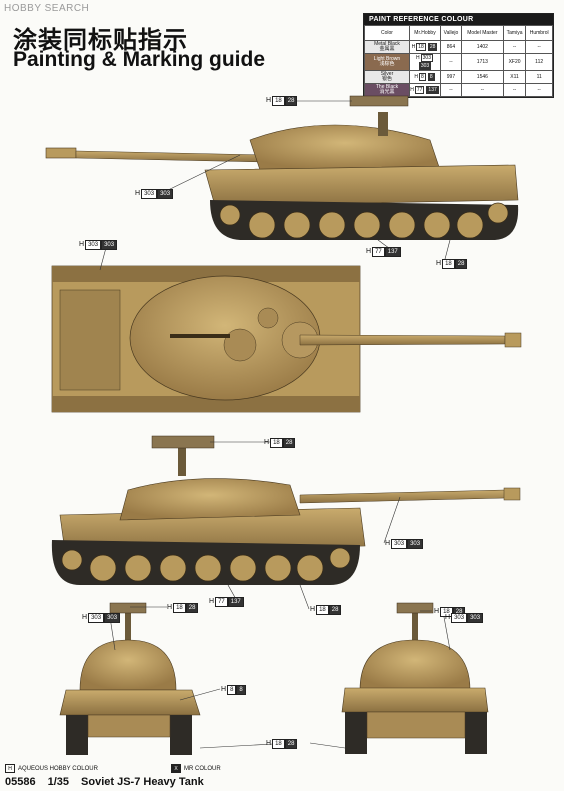  I want to click on modelmaster-code: 1546, so click(482, 77).